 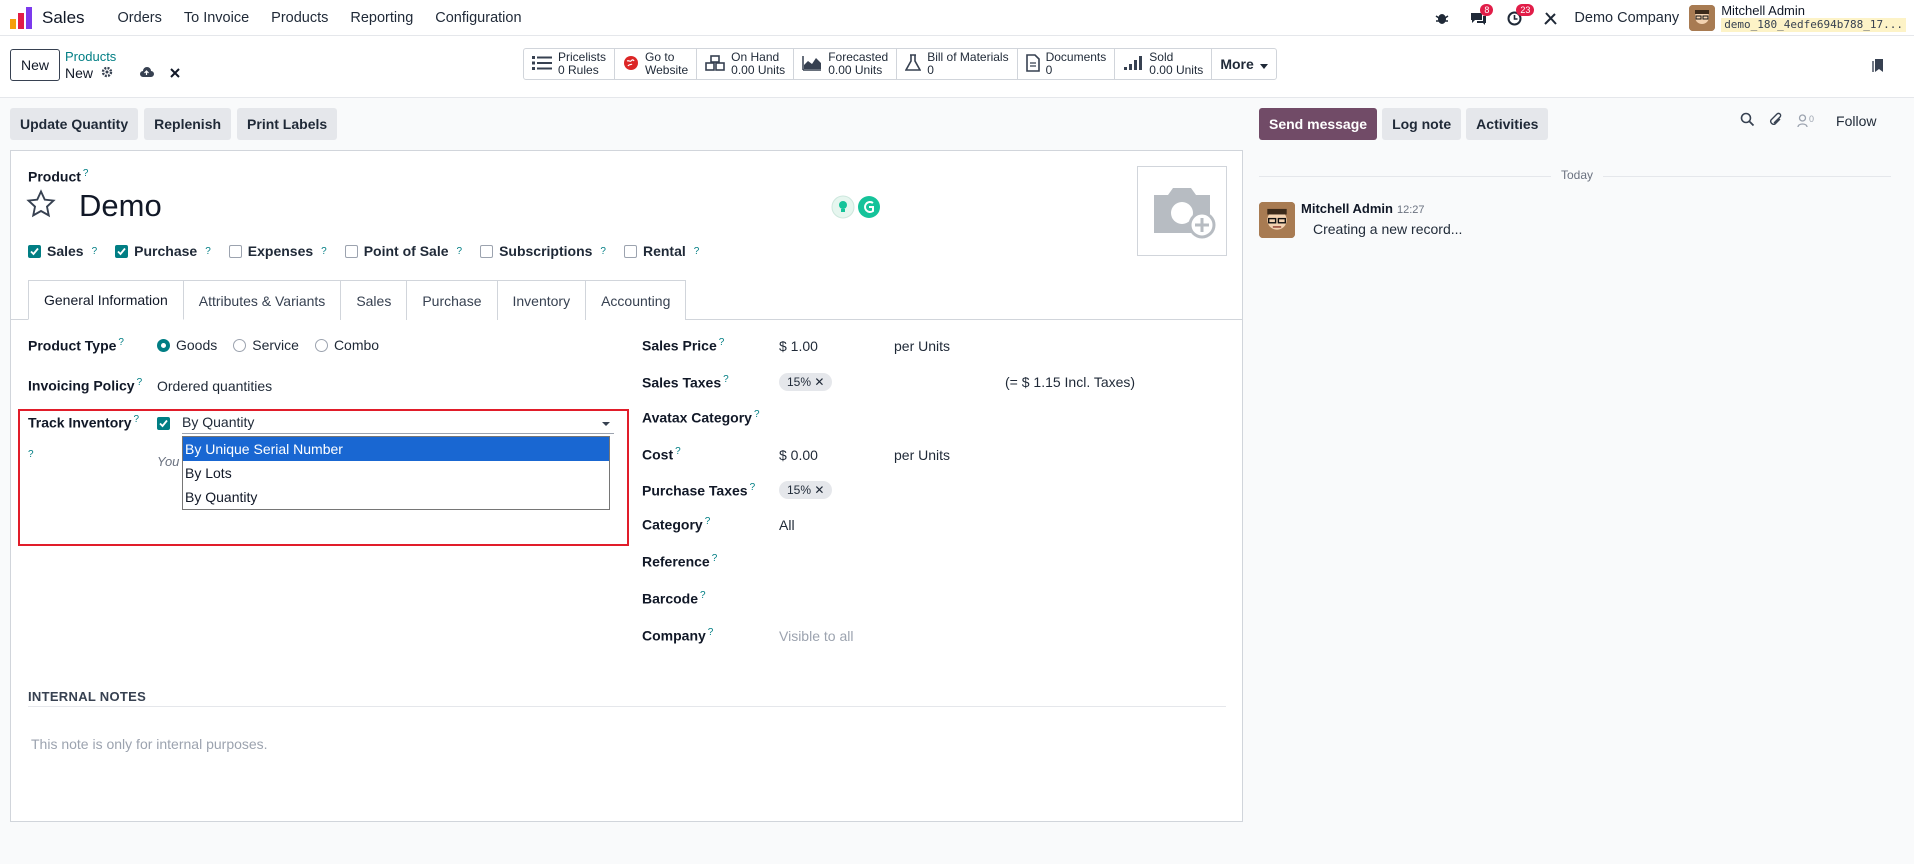 I want to click on tools-icon, so click(x=1550, y=18).